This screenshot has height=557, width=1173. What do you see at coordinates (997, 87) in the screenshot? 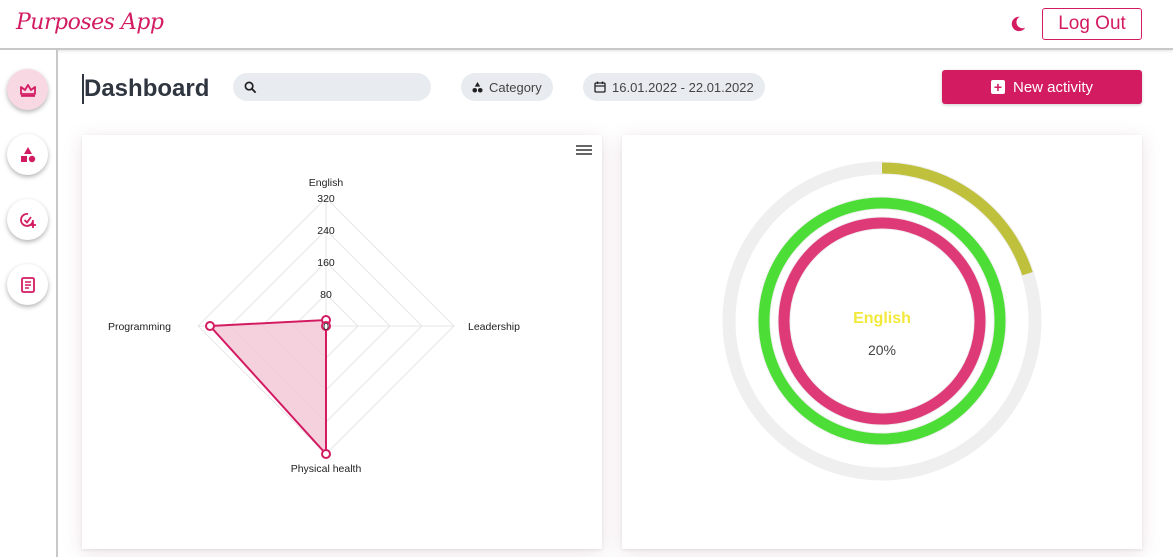
I see `plus-icon: +` at bounding box center [997, 87].